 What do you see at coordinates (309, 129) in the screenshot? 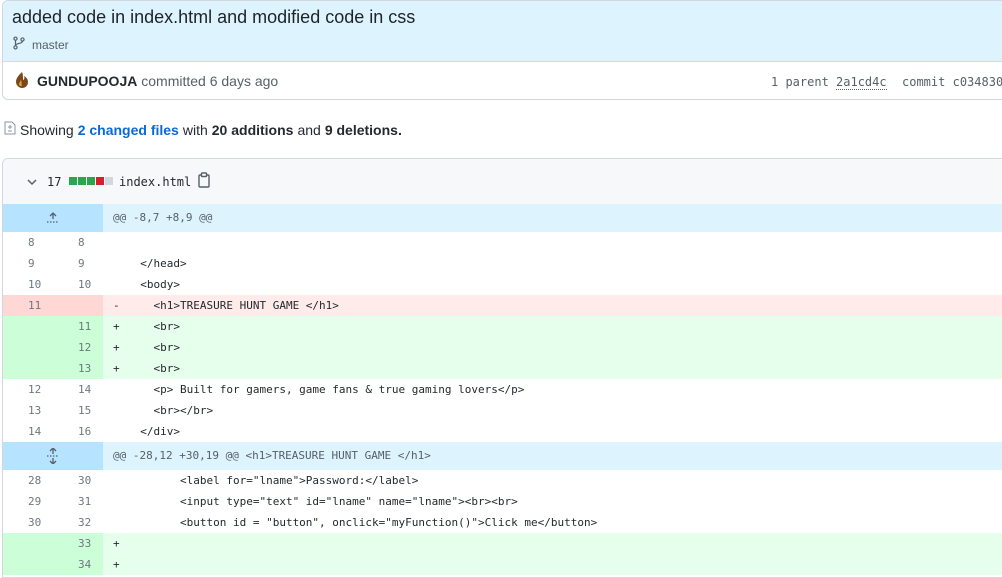
I see `and-text: and` at bounding box center [309, 129].